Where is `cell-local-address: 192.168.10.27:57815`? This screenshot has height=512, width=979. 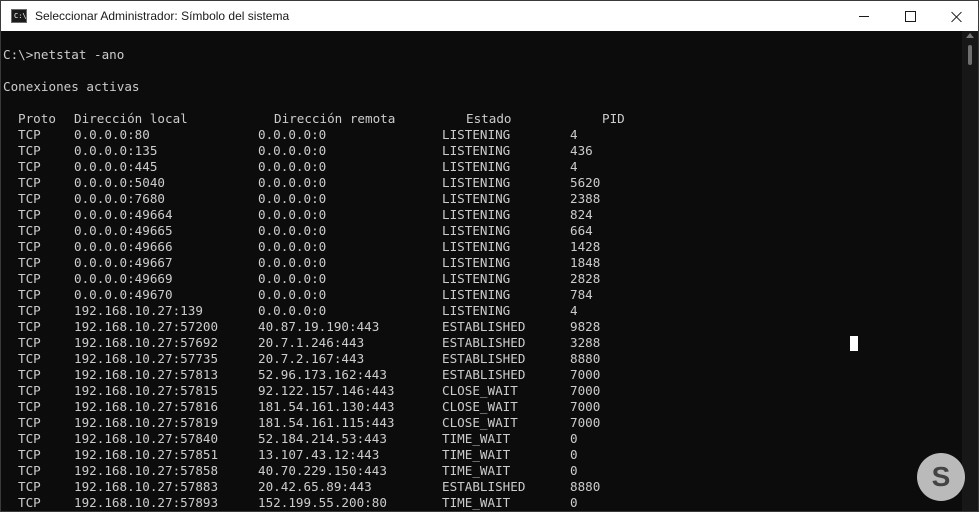
cell-local-address: 192.168.10.27:57815 is located at coordinates (146, 390).